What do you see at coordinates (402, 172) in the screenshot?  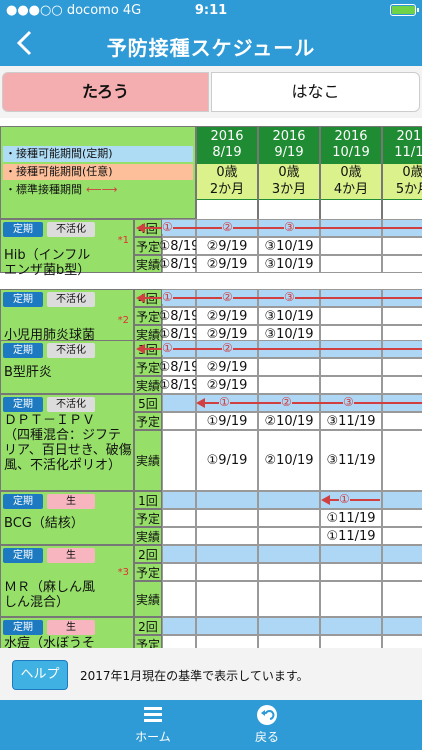 I see `date-column: 201611/190歳5か月` at bounding box center [402, 172].